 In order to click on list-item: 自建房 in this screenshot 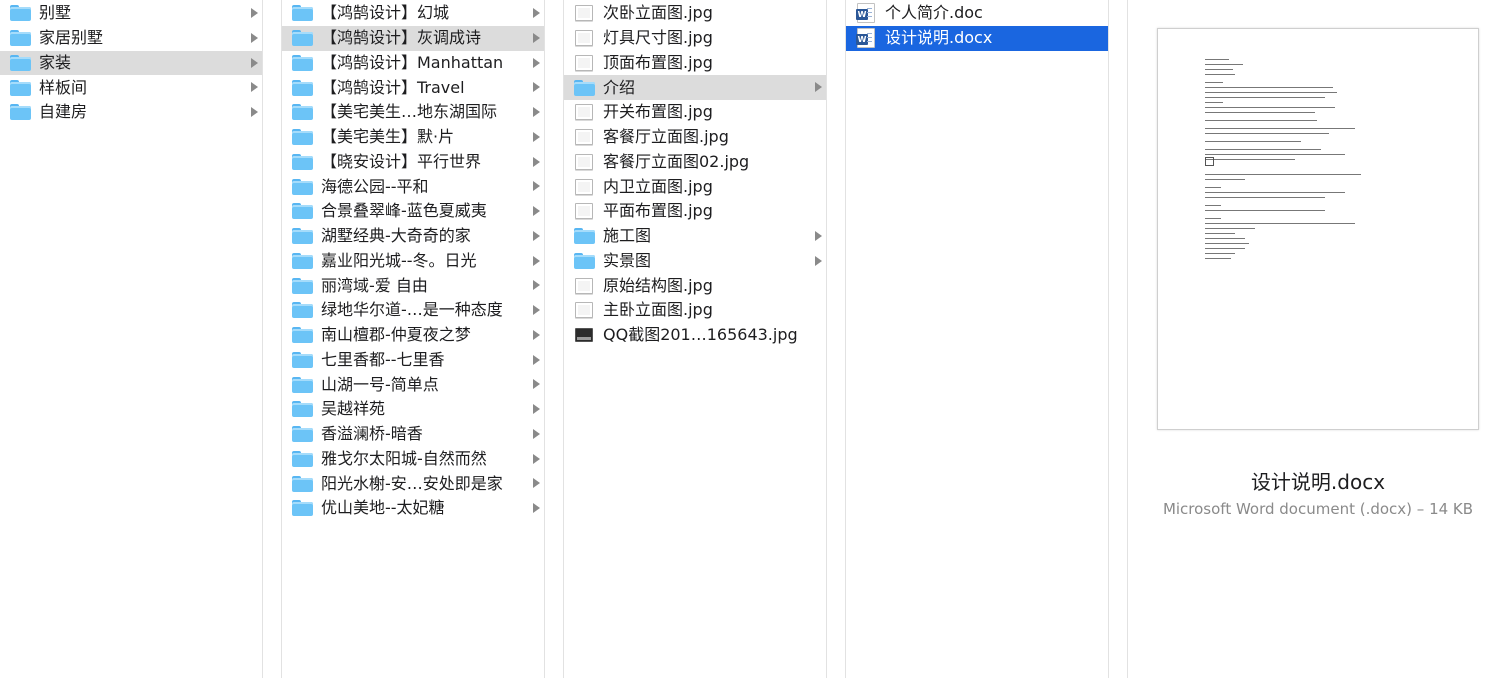, I will do `click(131, 112)`.